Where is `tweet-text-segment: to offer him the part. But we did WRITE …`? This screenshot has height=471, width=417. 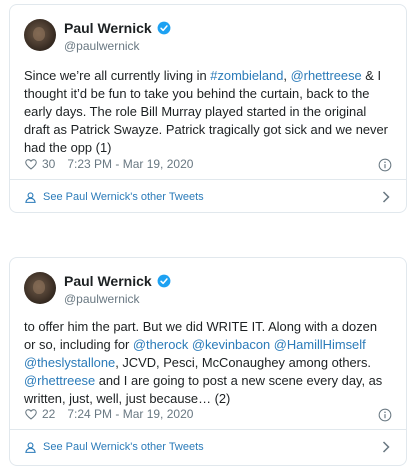
tweet-text-segment: to offer him the part. But we did WRITE … is located at coordinates (200, 326).